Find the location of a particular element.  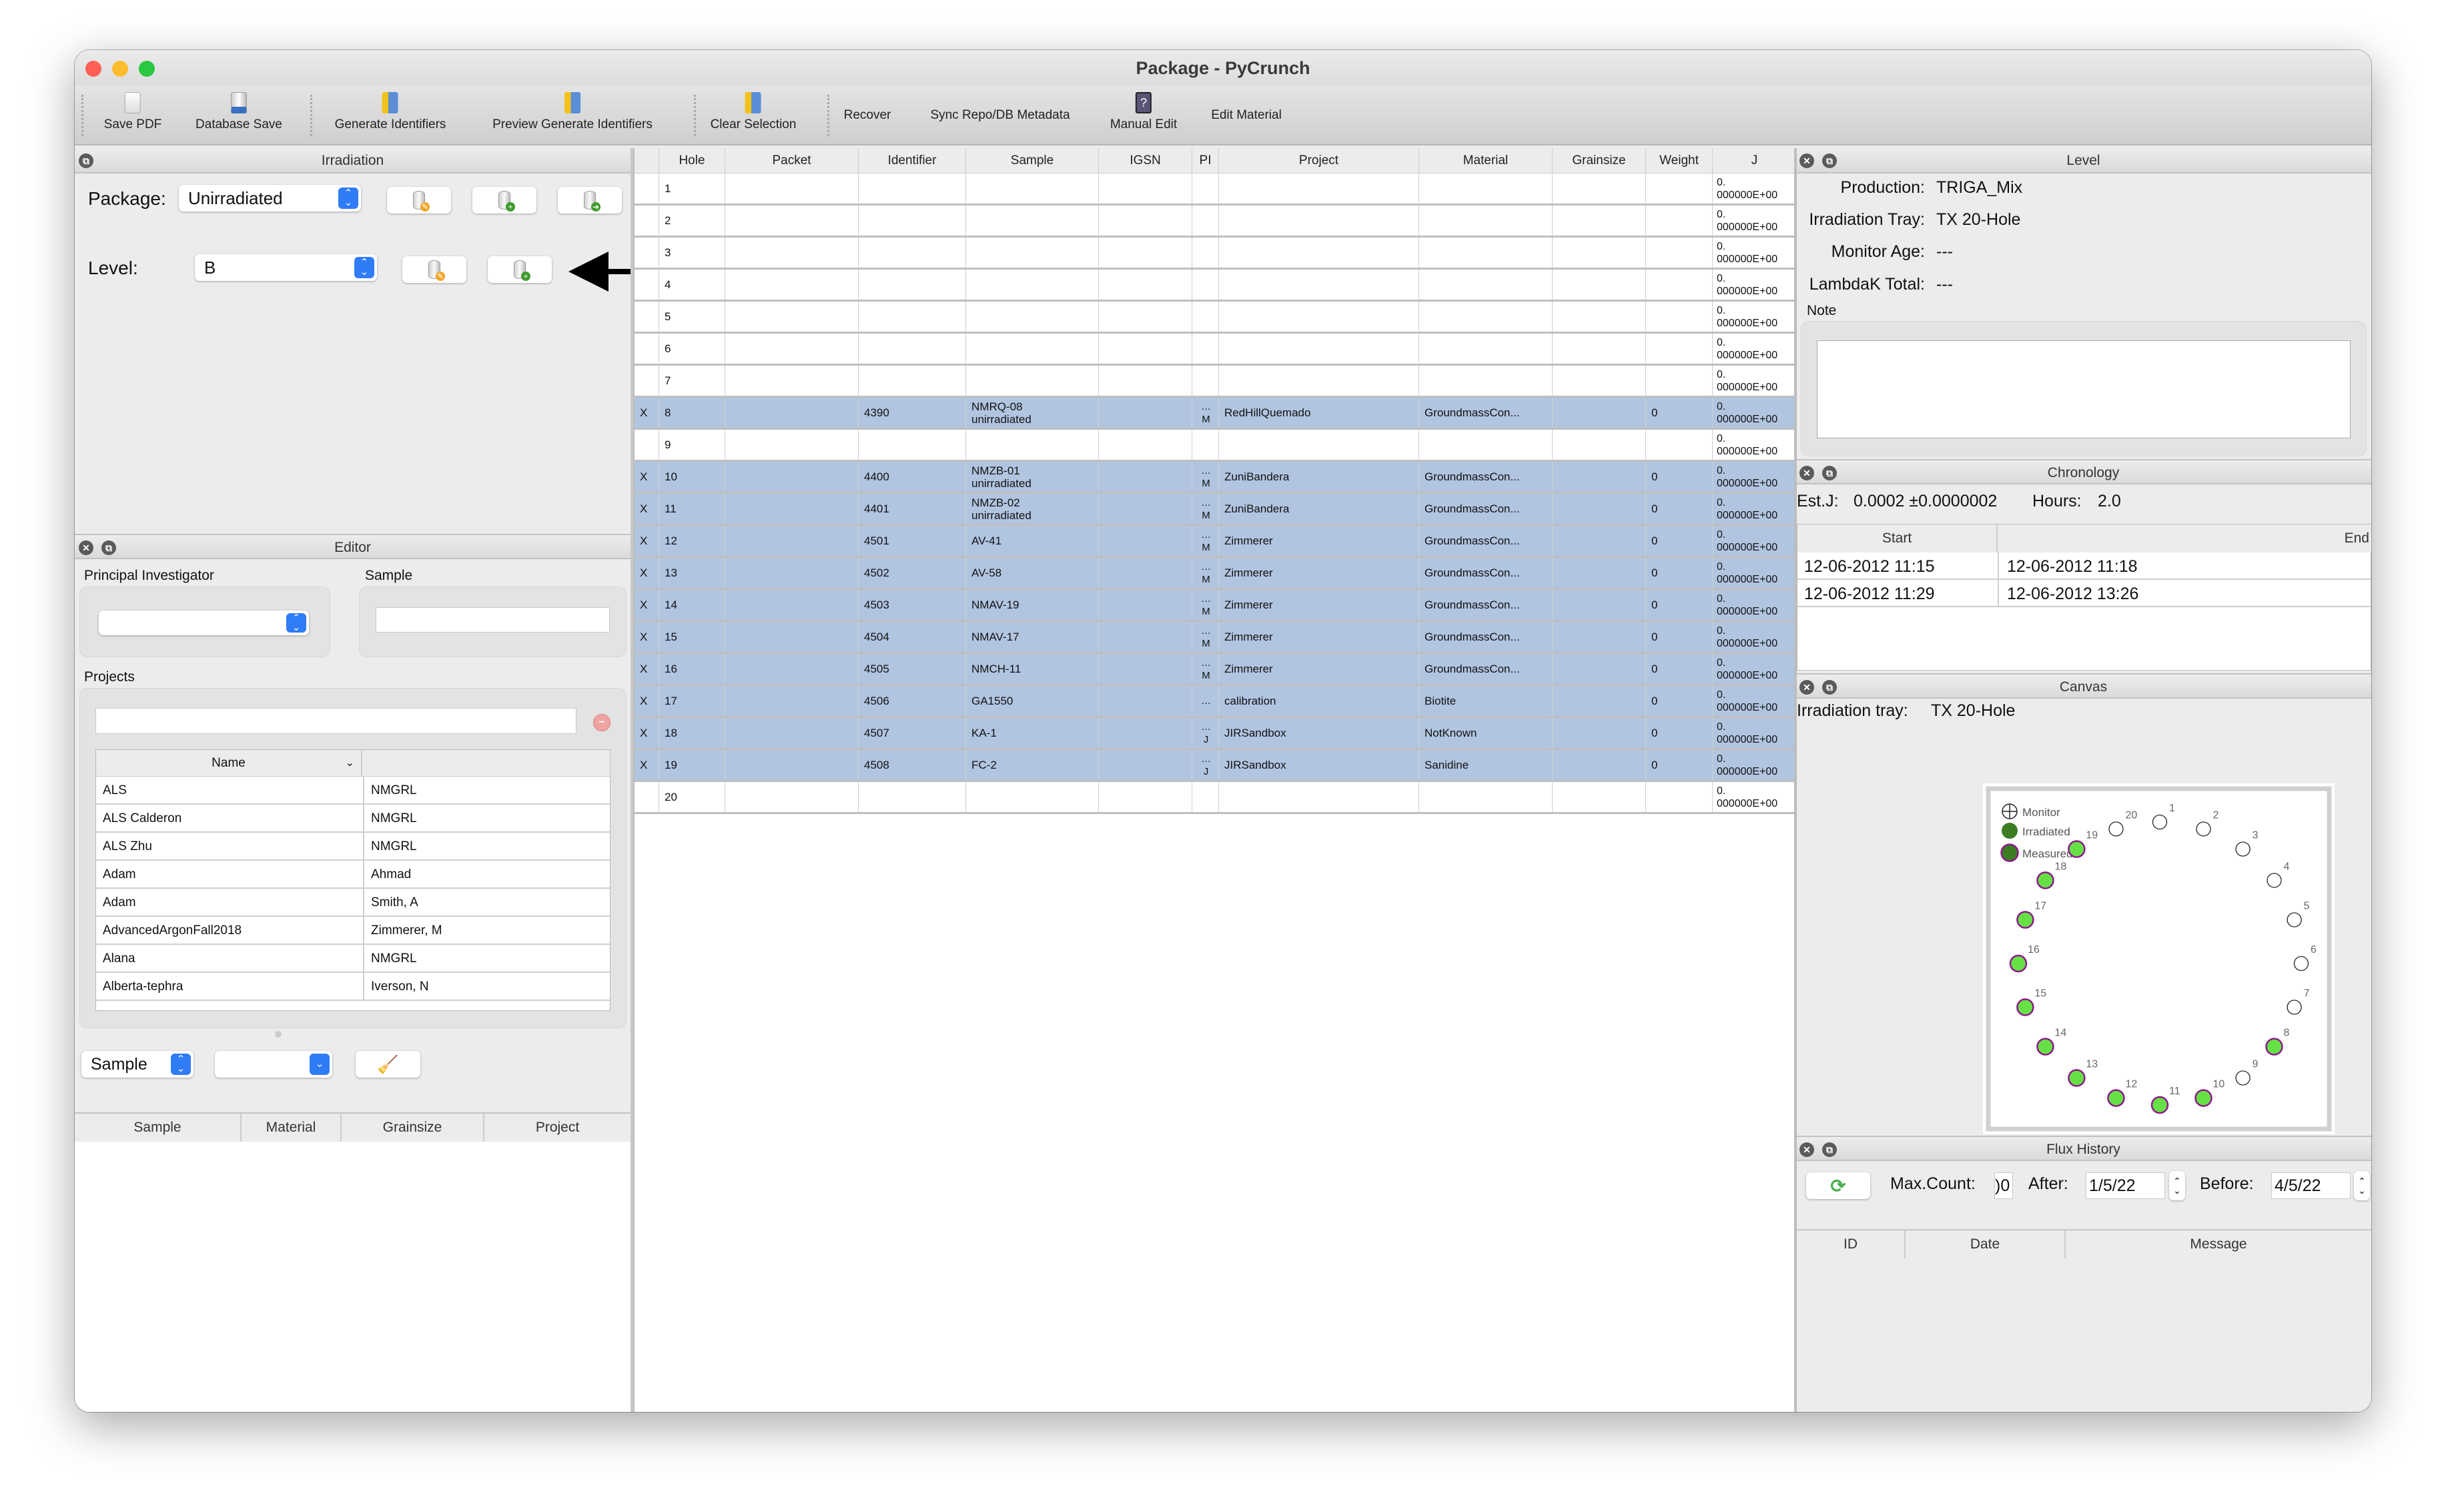

after-date-input: 1/5/22 is located at coordinates (2125, 1185).